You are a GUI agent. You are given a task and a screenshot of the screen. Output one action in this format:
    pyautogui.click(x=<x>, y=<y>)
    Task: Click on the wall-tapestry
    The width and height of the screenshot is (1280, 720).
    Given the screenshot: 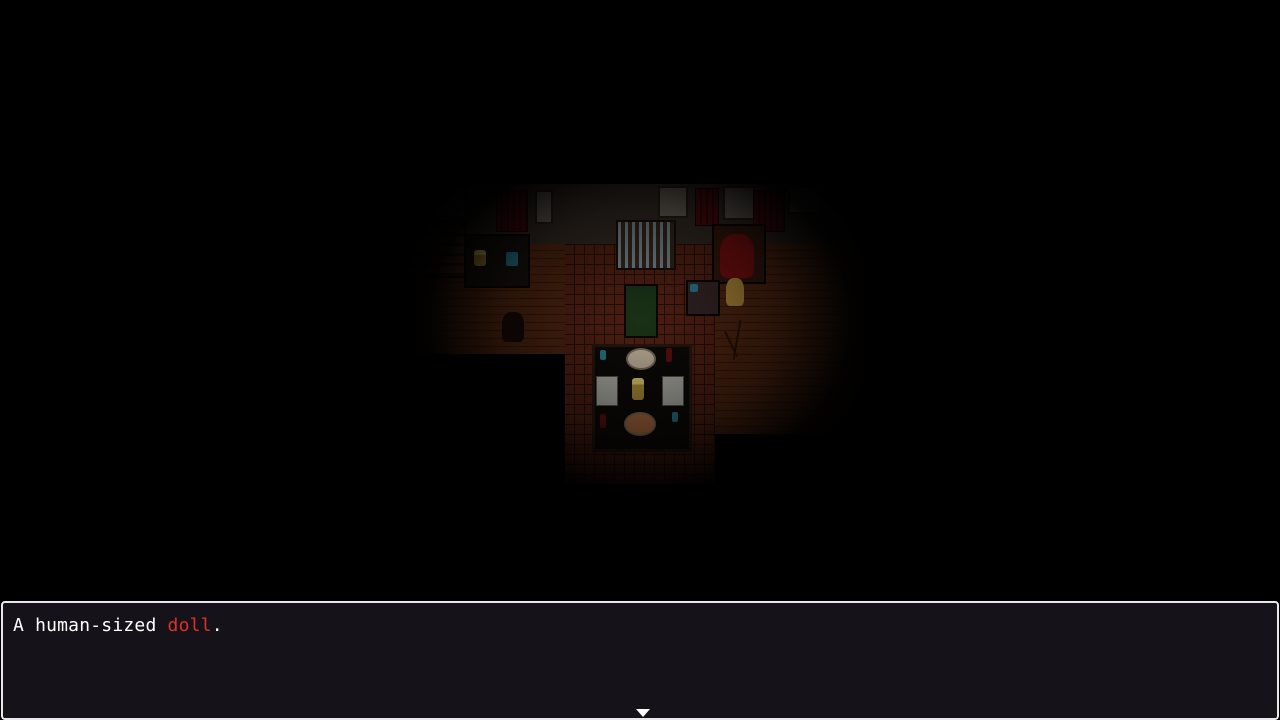 What is the action you would take?
    pyautogui.click(x=707, y=207)
    